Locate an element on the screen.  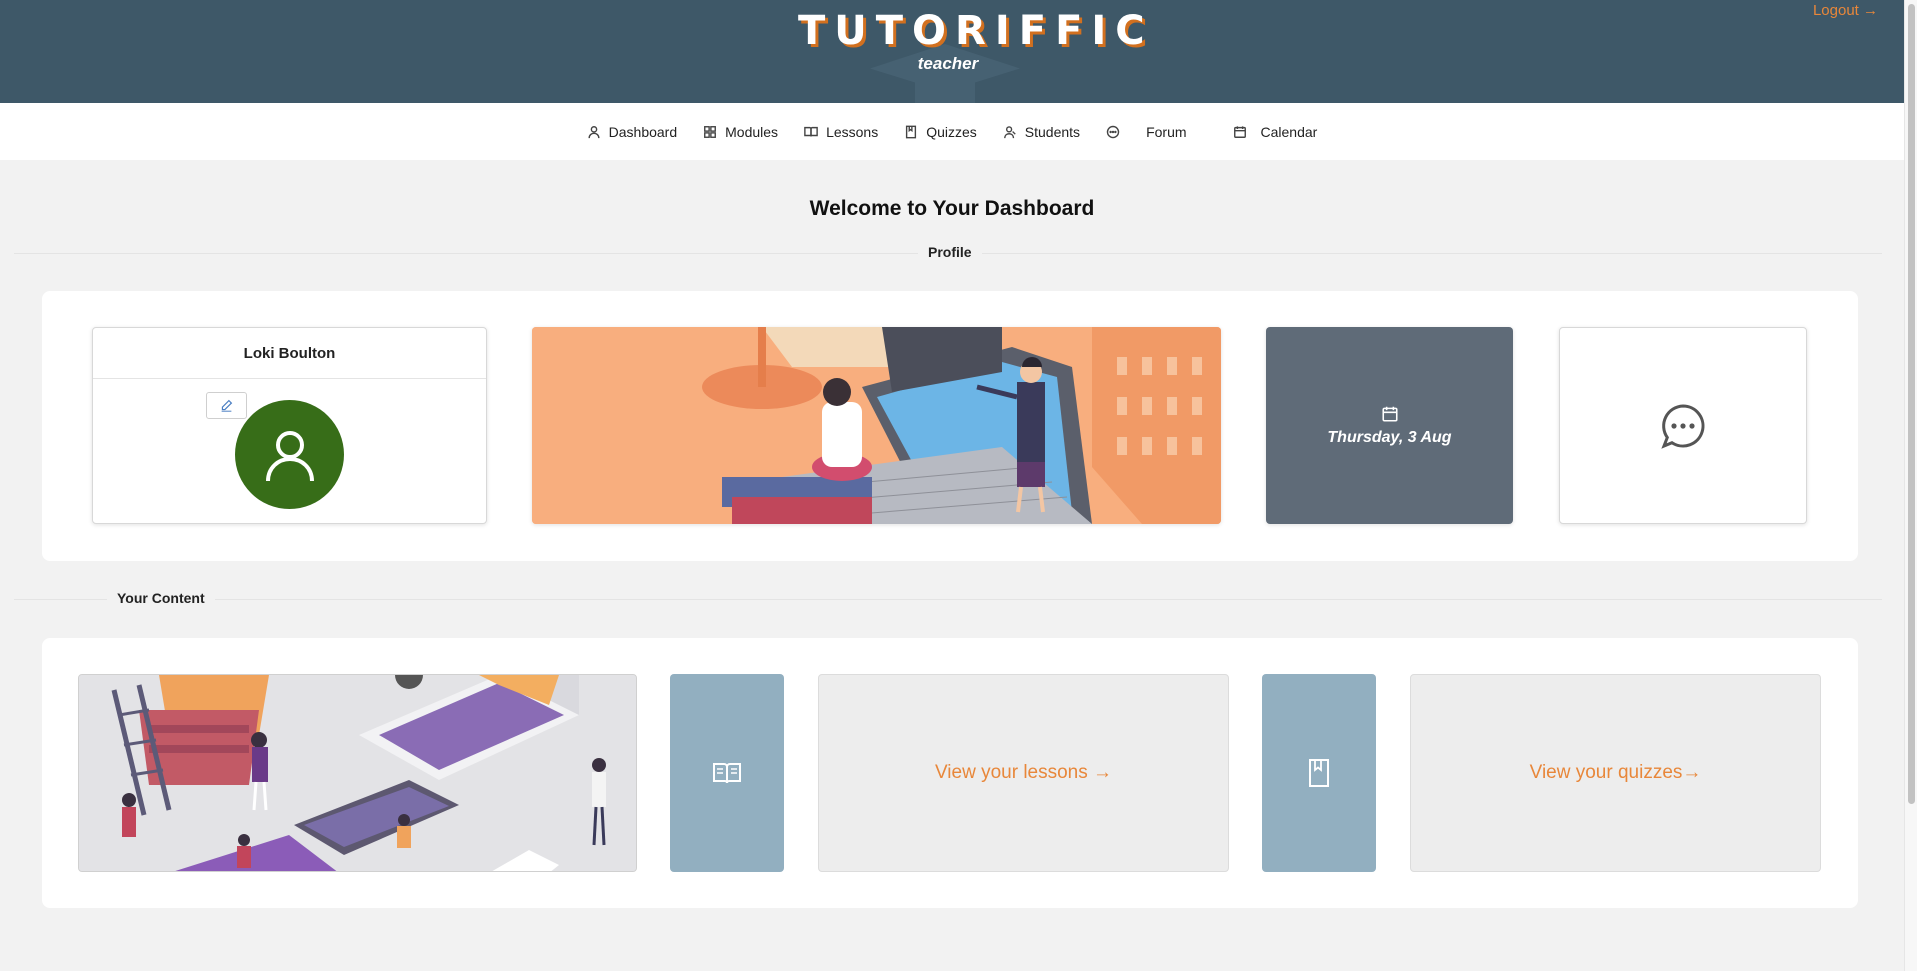
grid-icon is located at coordinates (710, 131).